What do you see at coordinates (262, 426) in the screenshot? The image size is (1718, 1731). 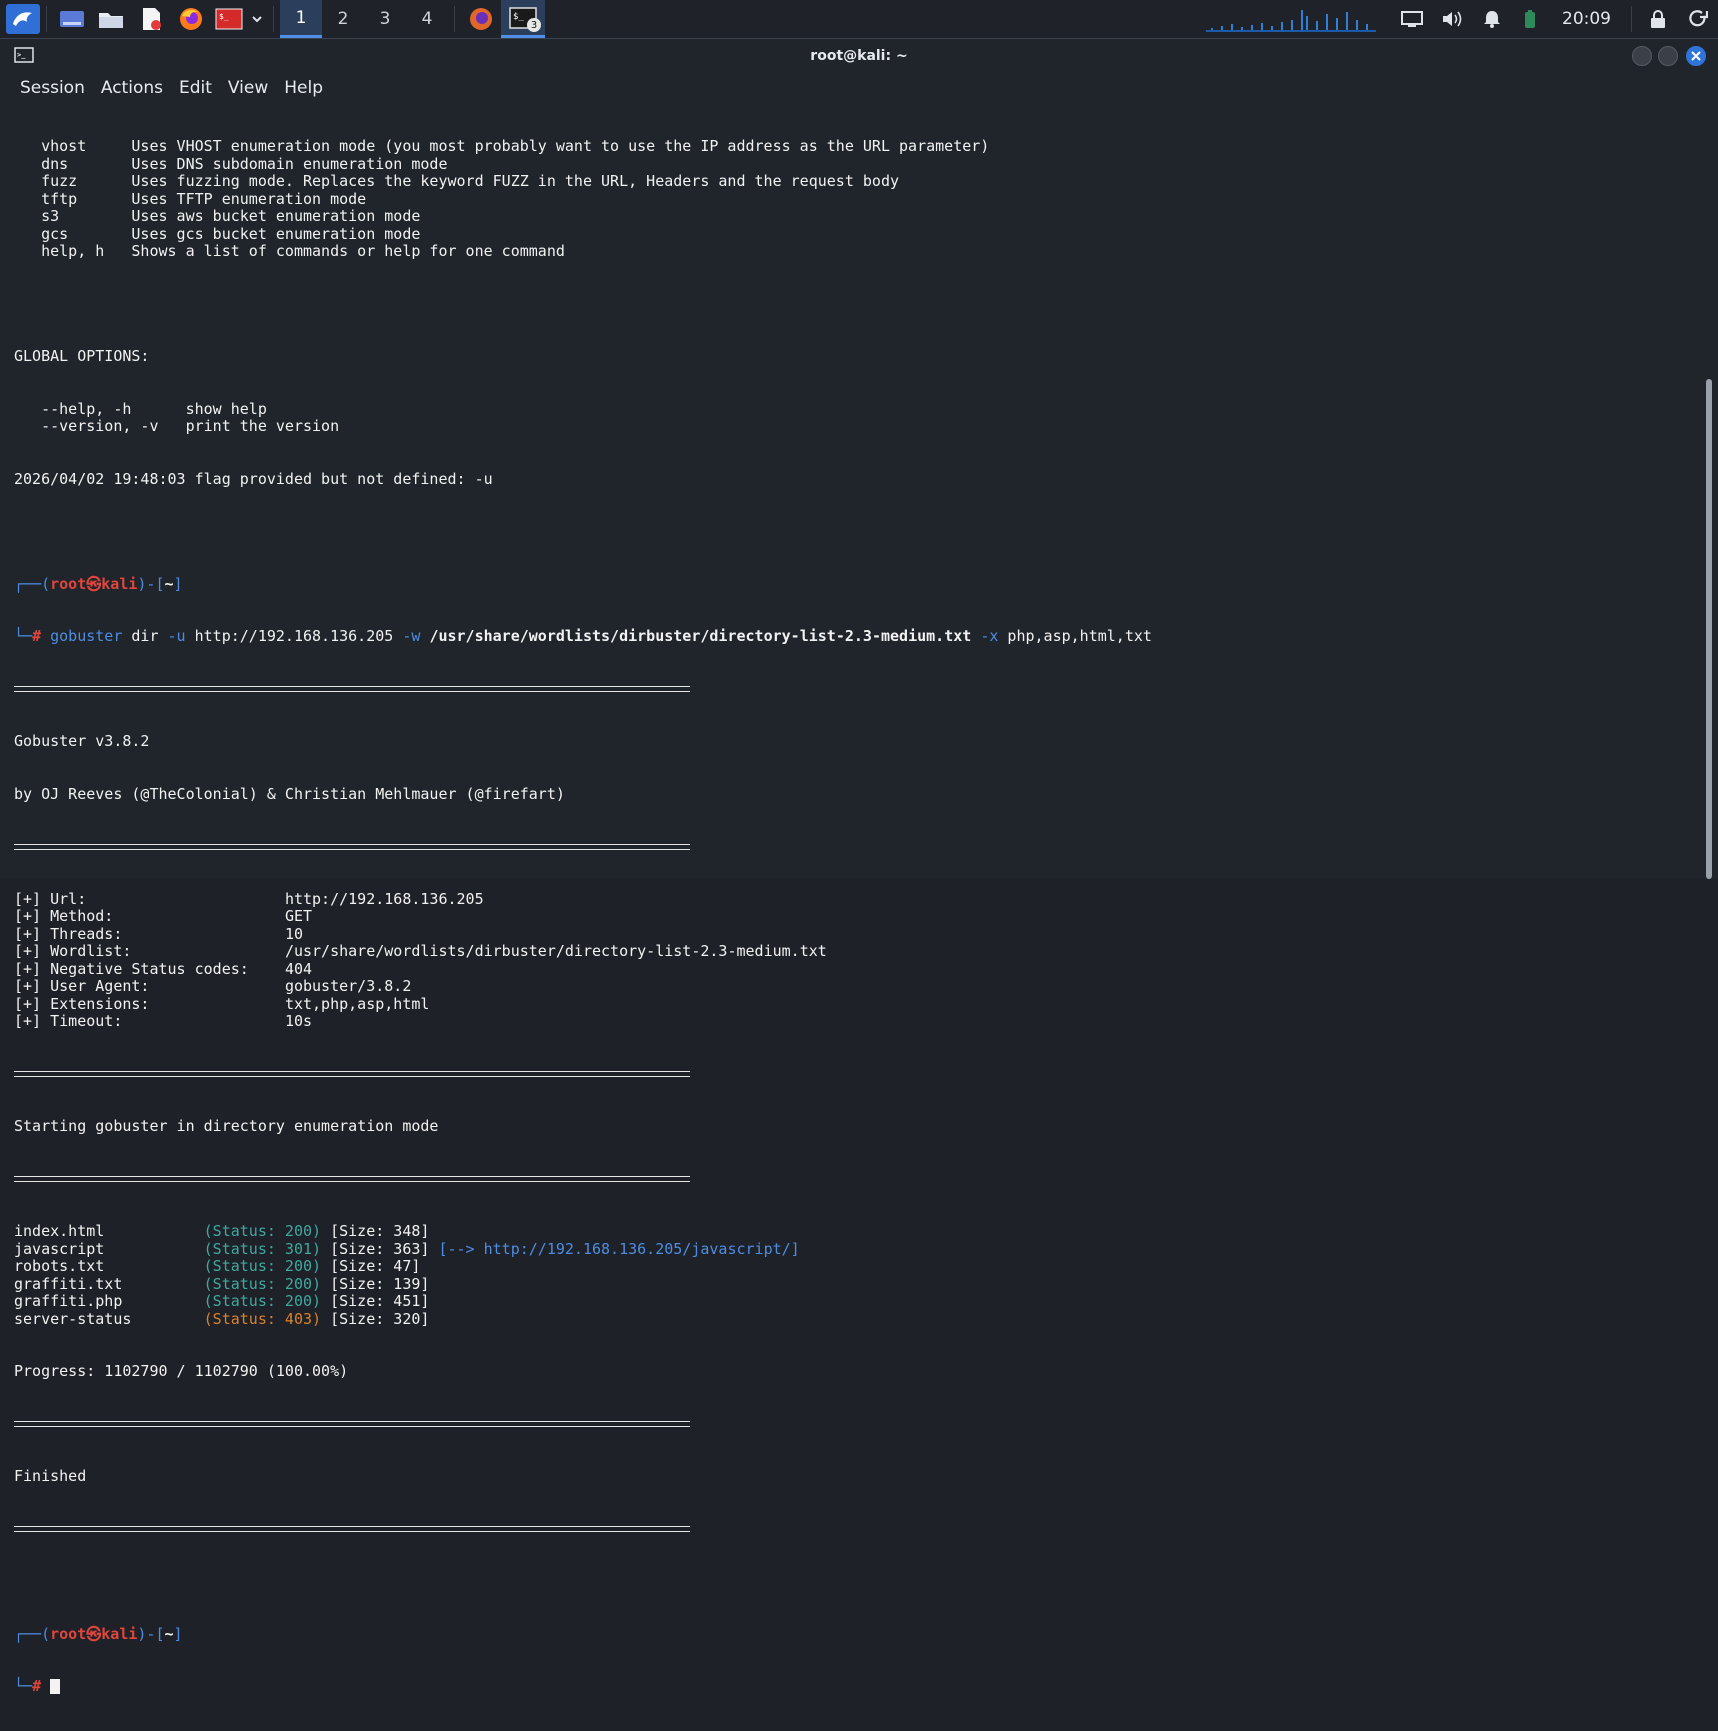 I see `option-desc: print the version` at bounding box center [262, 426].